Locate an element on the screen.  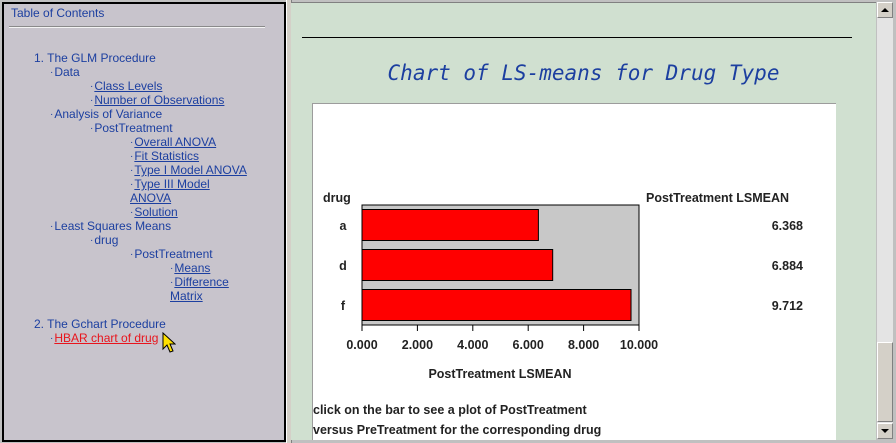
toc-item: ANOVA is located at coordinates (150, 198).